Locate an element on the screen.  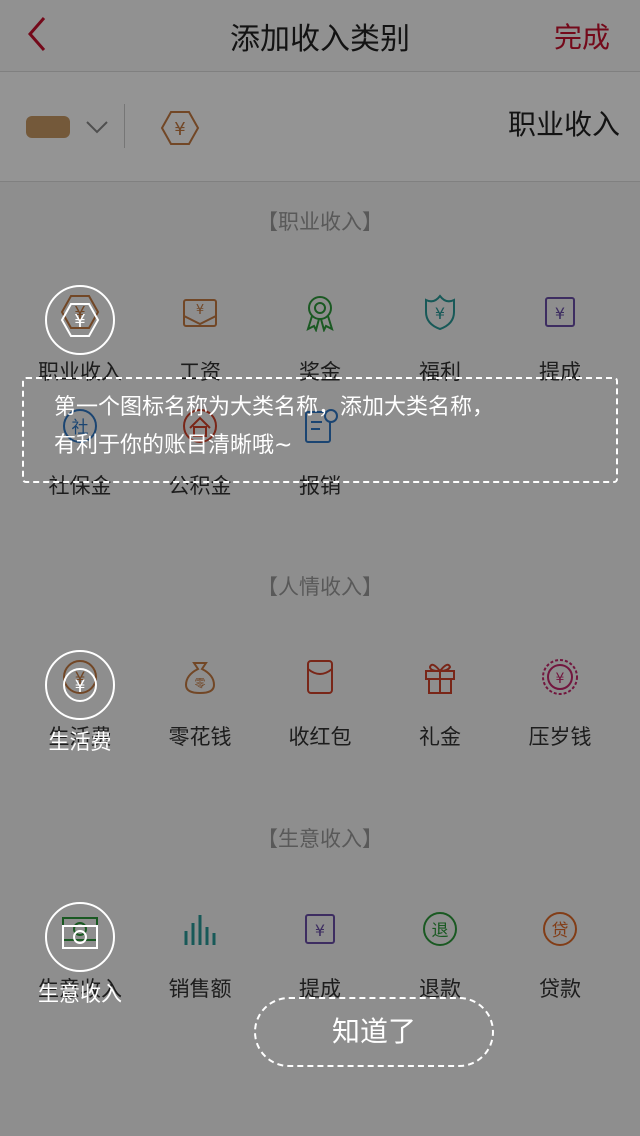
banknote-icon is located at coordinates (80, 937).